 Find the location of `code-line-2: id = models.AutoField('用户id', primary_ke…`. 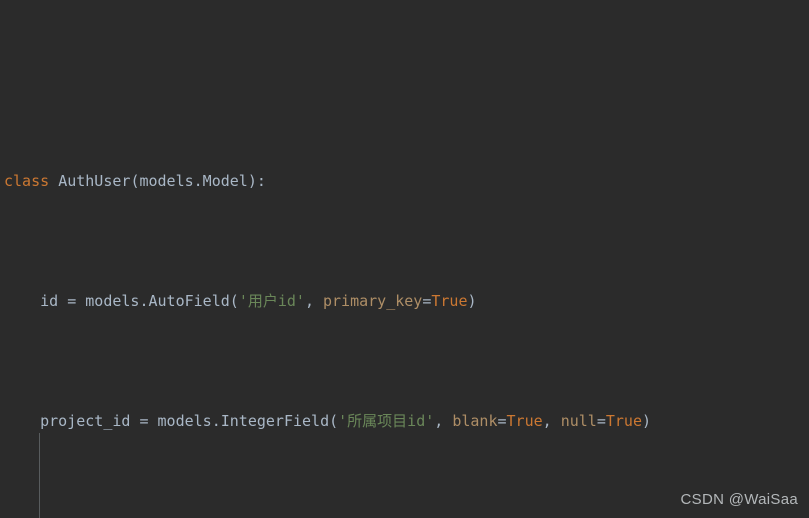

code-line-2: id = models.AutoField('用户id', primary_ke… is located at coordinates (404, 301).